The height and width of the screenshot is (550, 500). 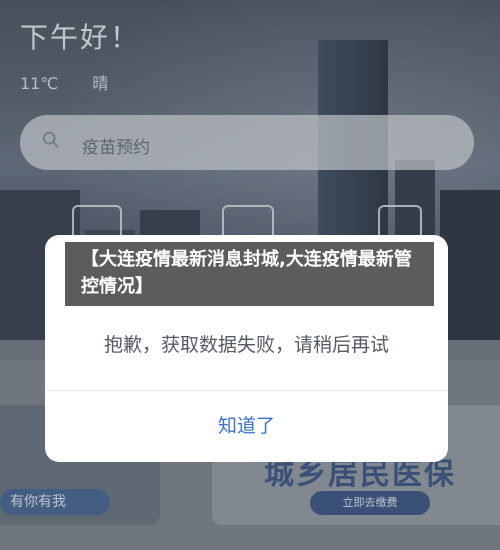 What do you see at coordinates (246, 345) in the screenshot?
I see `dialog-message: 抱歉，获取数据失败，请稍后再试` at bounding box center [246, 345].